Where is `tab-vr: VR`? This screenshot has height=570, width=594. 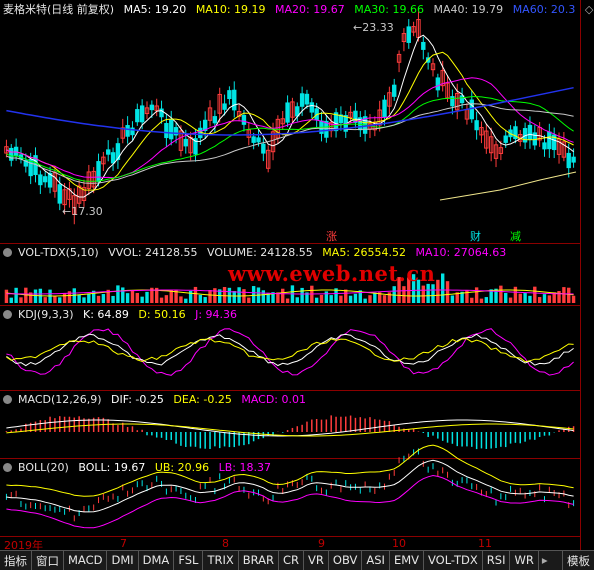 tab-vr: VR is located at coordinates (316, 560).